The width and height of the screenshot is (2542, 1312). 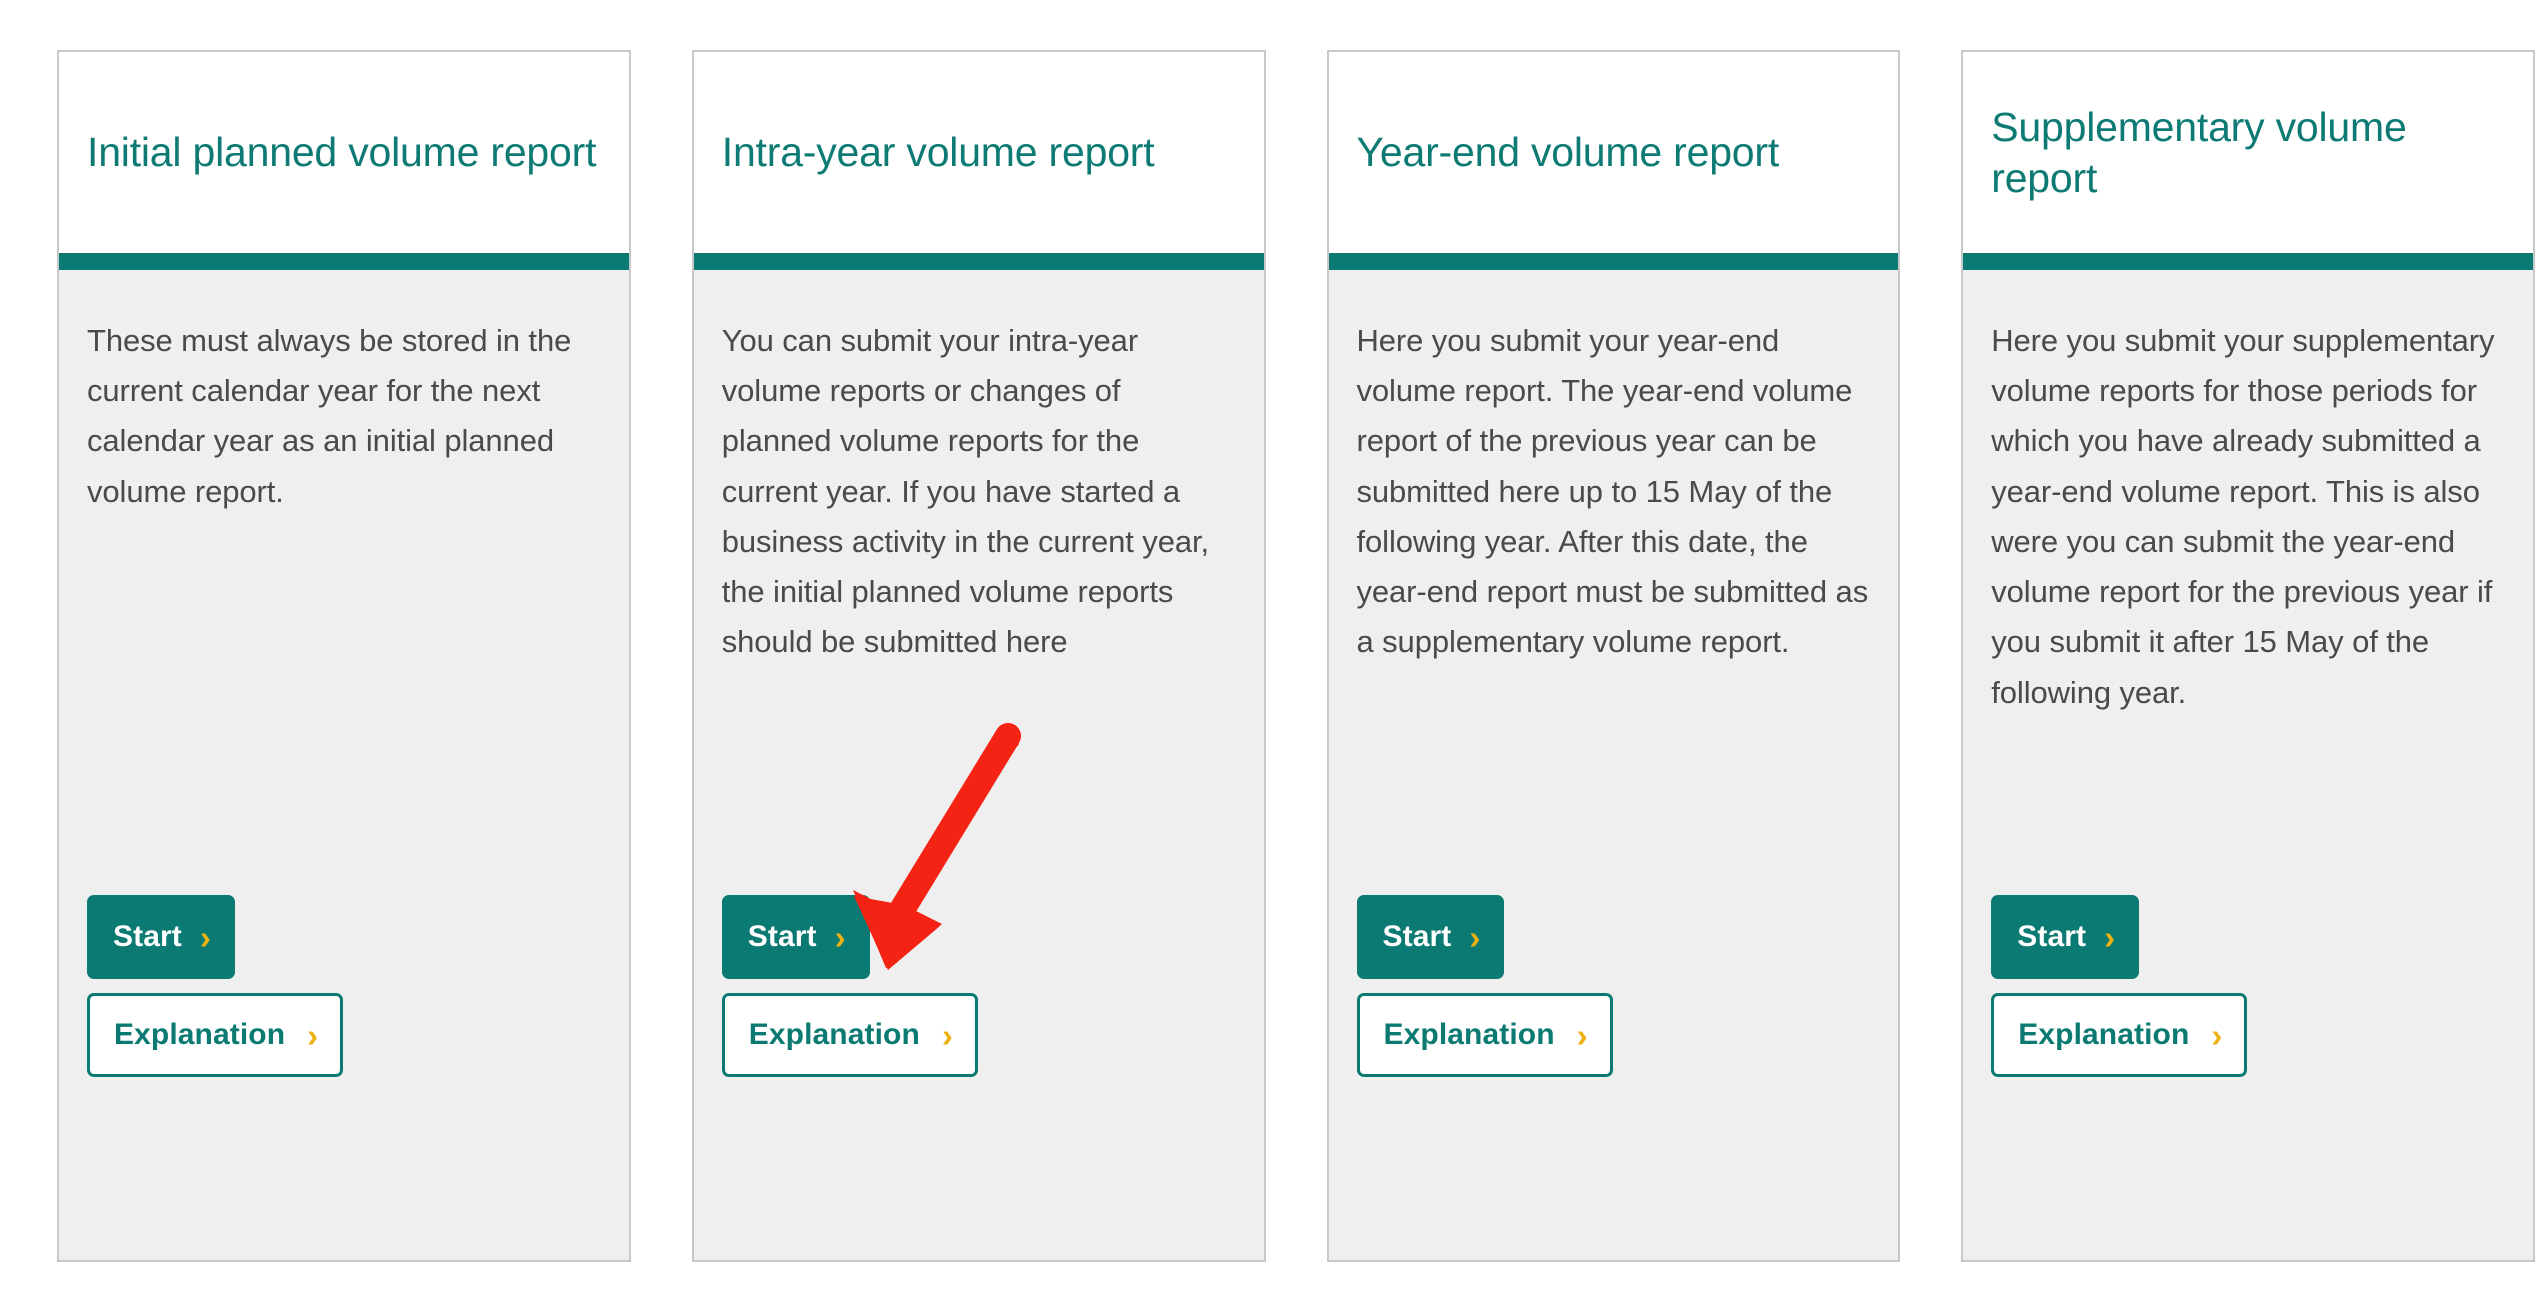 I want to click on card-title: Initial planned volume report, so click(x=342, y=152).